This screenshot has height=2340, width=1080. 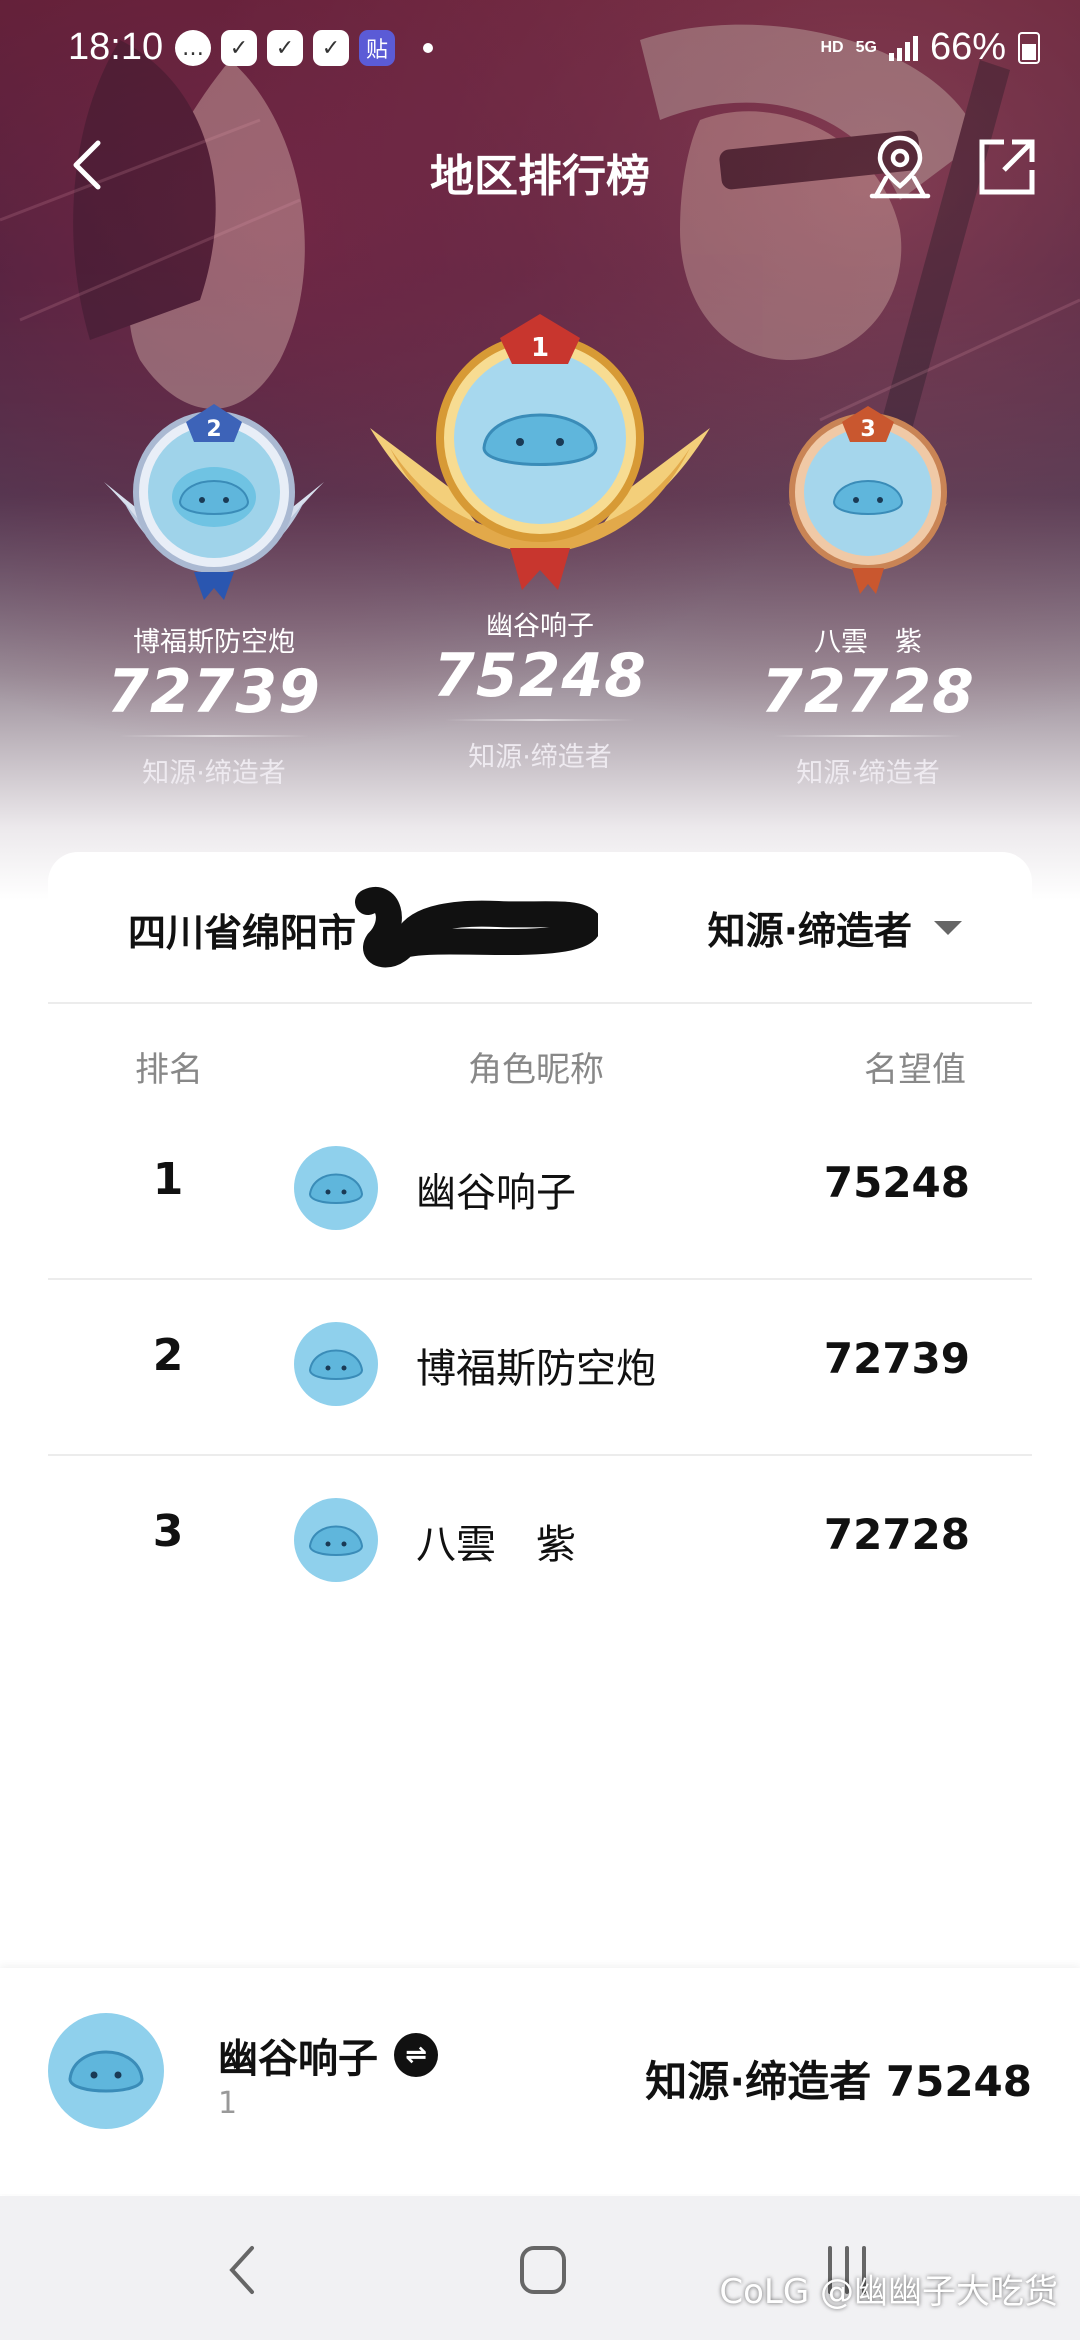 I want to click on region-selector: 四川省绵阳市, so click(x=242, y=929).